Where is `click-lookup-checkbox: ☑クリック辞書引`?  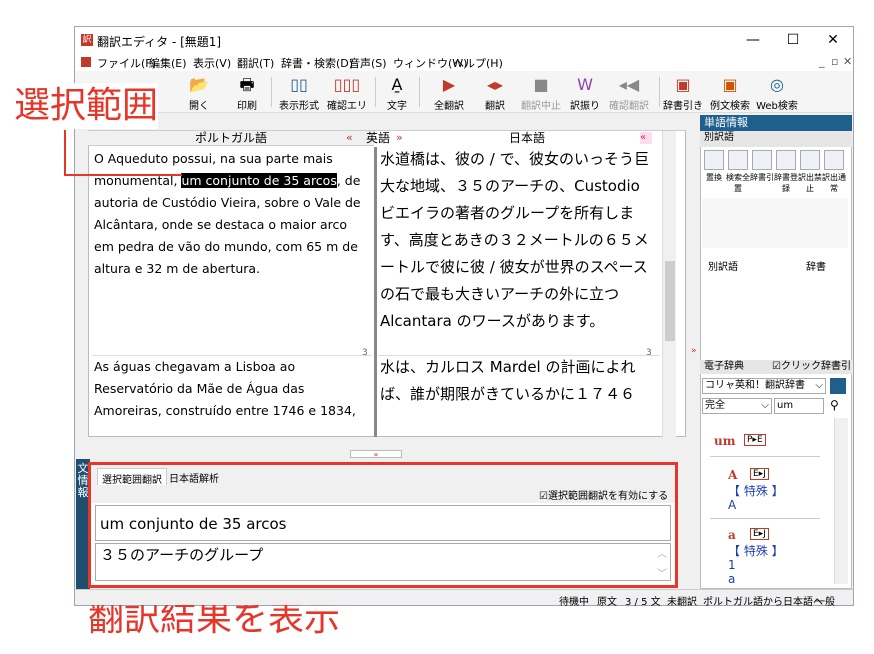
click-lookup-checkbox: ☑クリック辞書引 is located at coordinates (811, 367).